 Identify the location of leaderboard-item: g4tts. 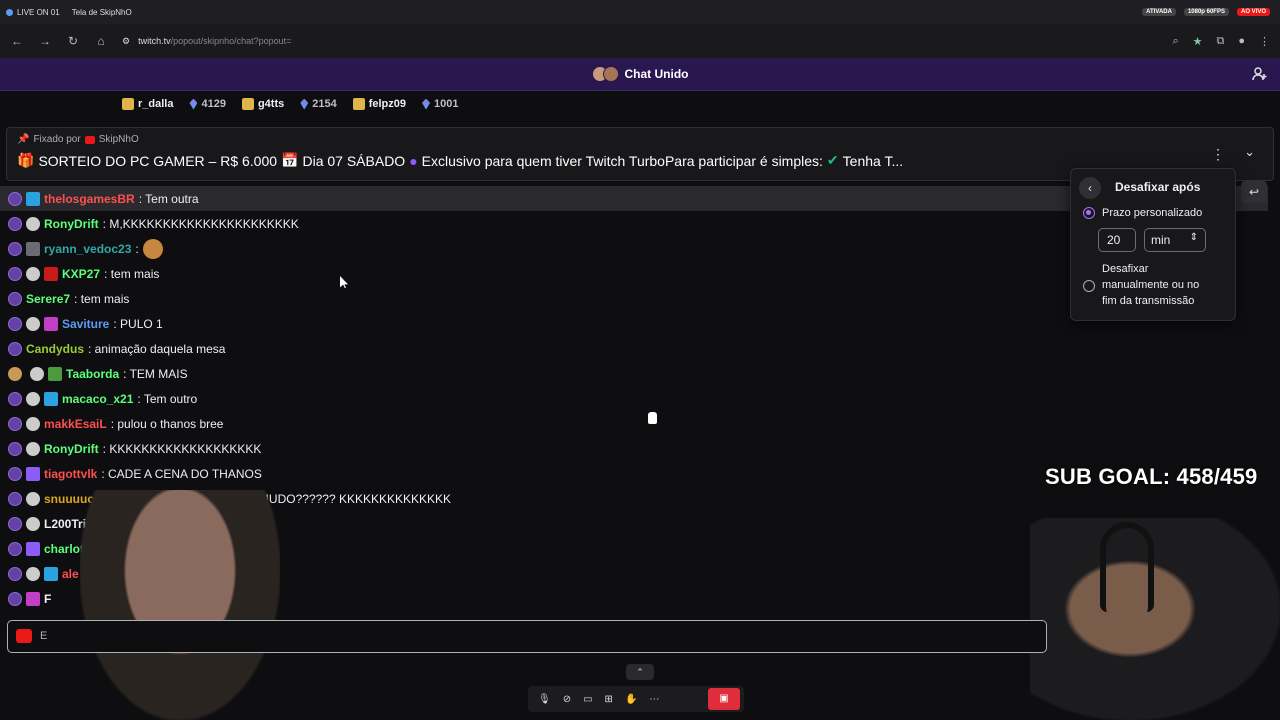
(262, 104).